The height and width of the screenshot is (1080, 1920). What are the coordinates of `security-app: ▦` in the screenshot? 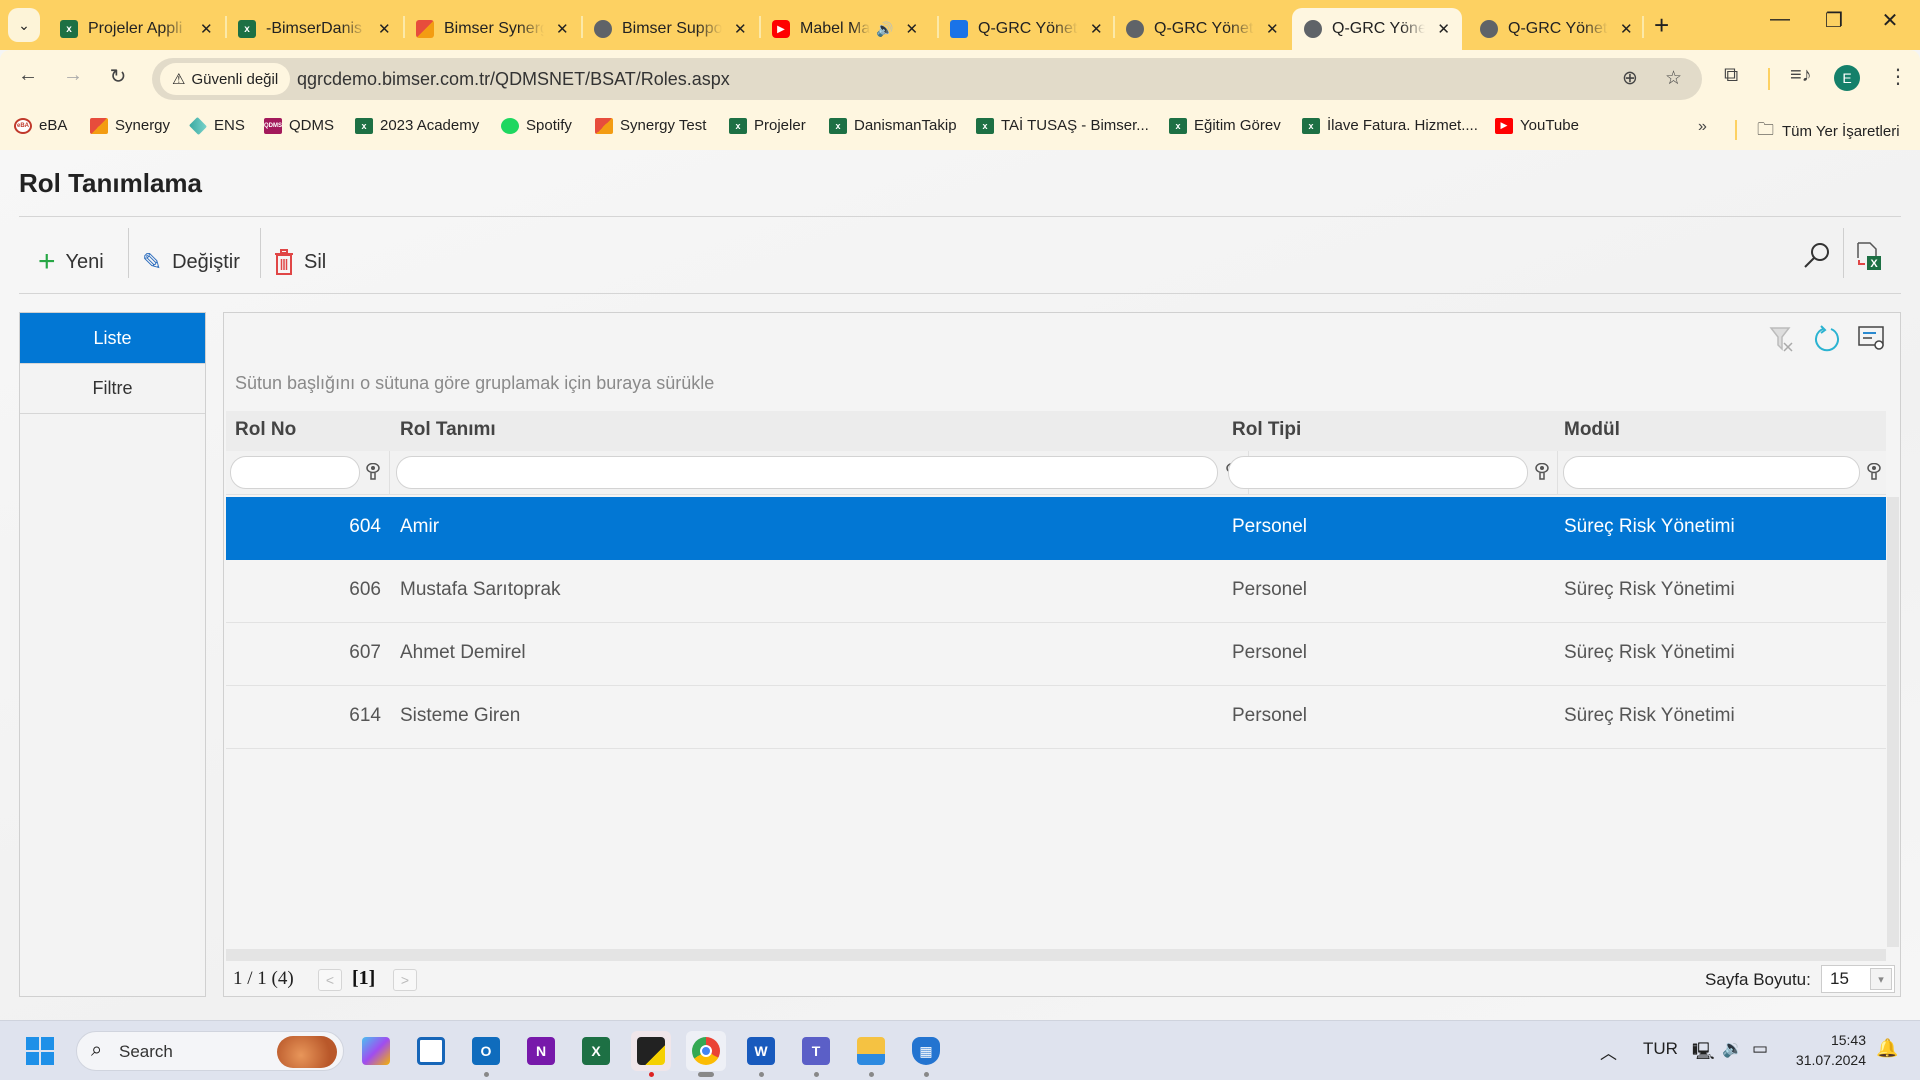 It's located at (926, 1054).